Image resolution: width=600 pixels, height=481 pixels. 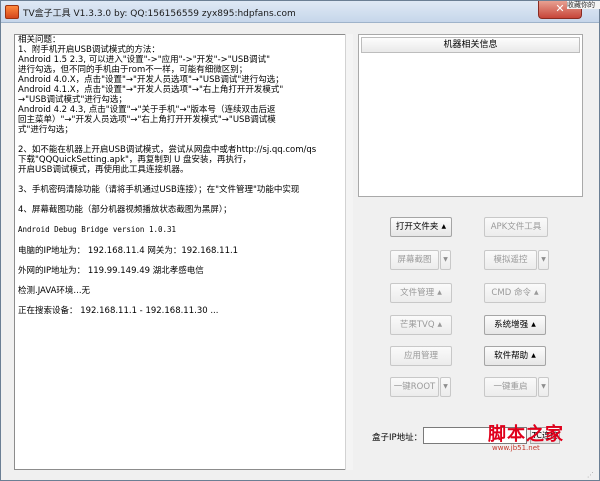 What do you see at coordinates (470, 115) in the screenshot?
I see `device-info-panel: 机器相关信息` at bounding box center [470, 115].